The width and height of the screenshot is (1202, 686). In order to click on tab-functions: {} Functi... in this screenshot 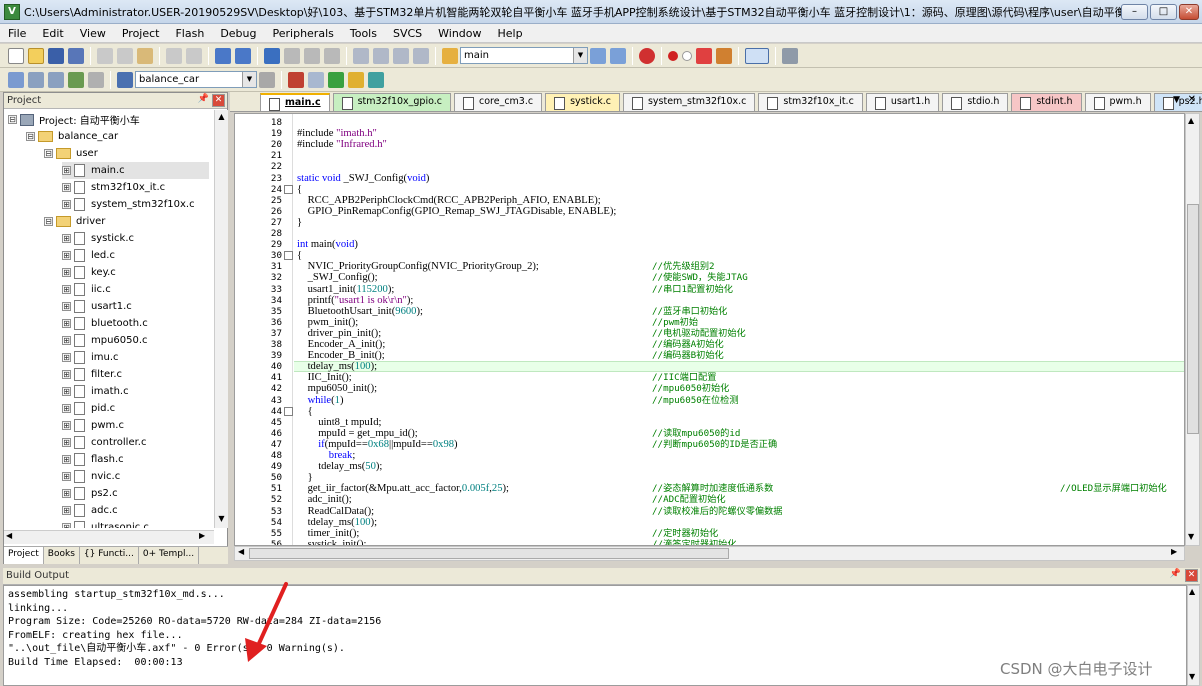, I will do `click(109, 555)`.